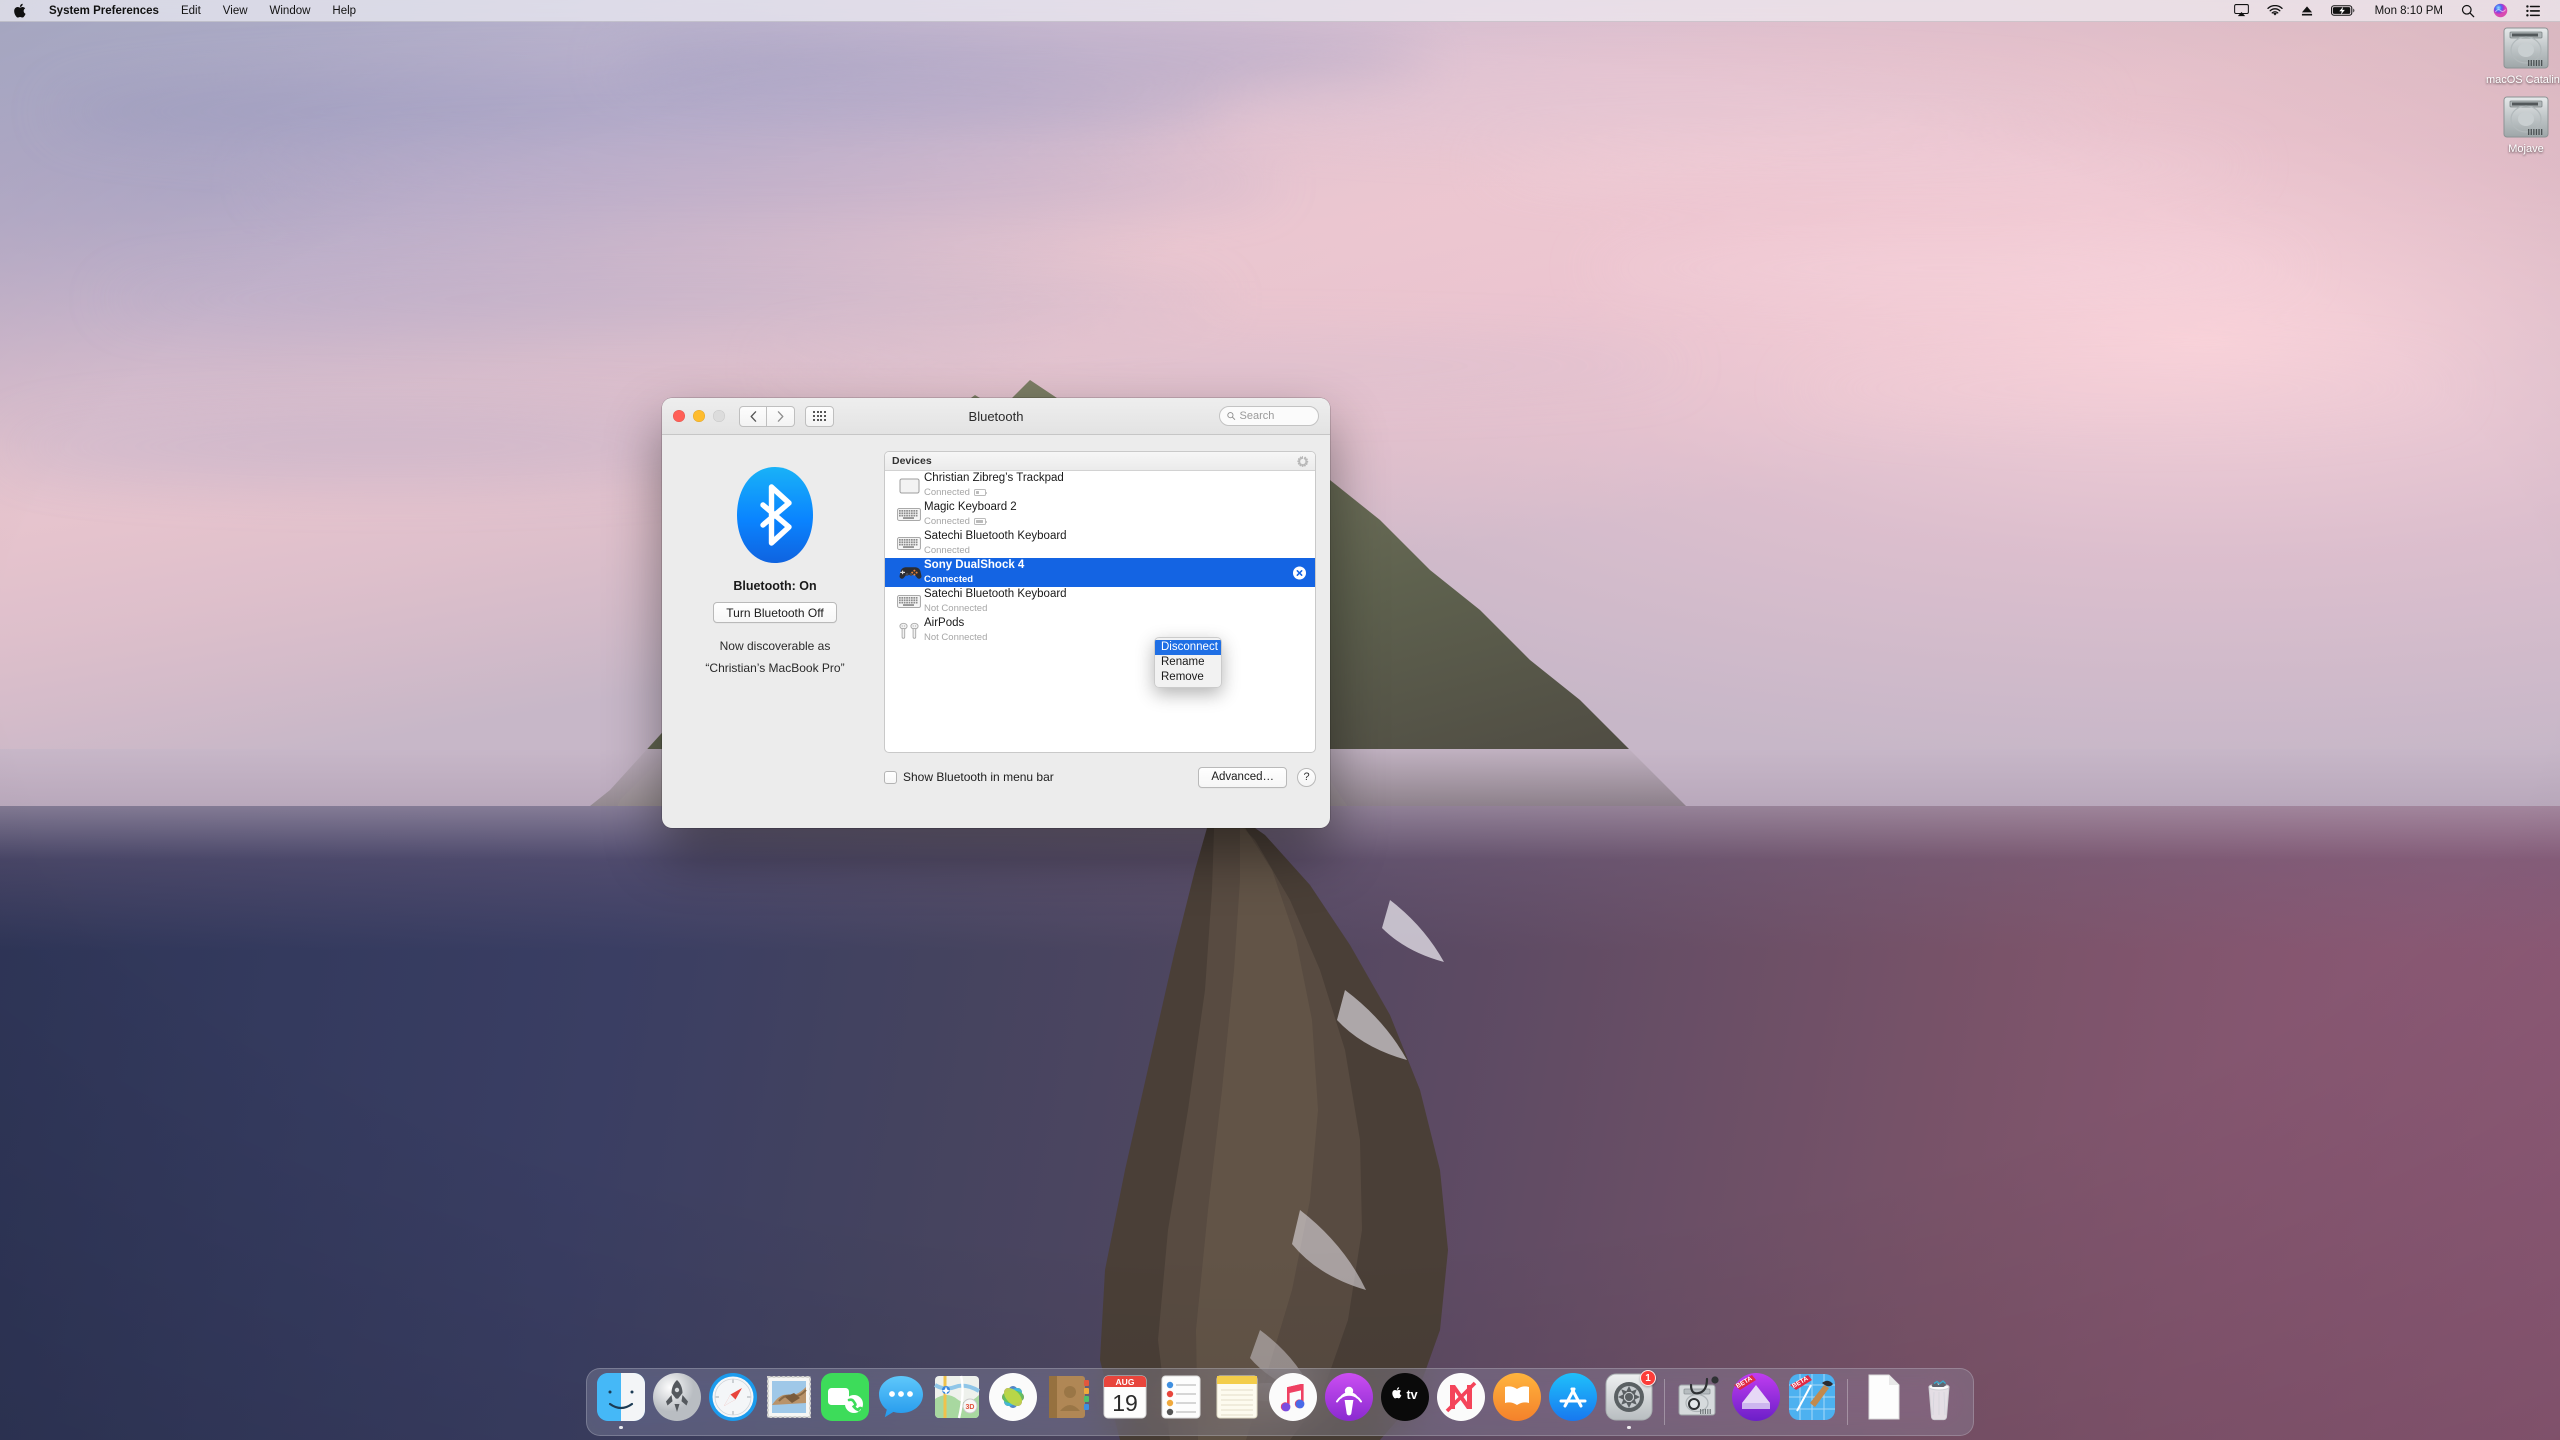 Image resolution: width=2560 pixels, height=1440 pixels. Describe the element at coordinates (1405, 1400) in the screenshot. I see `dock-item-appletv: tv` at that location.